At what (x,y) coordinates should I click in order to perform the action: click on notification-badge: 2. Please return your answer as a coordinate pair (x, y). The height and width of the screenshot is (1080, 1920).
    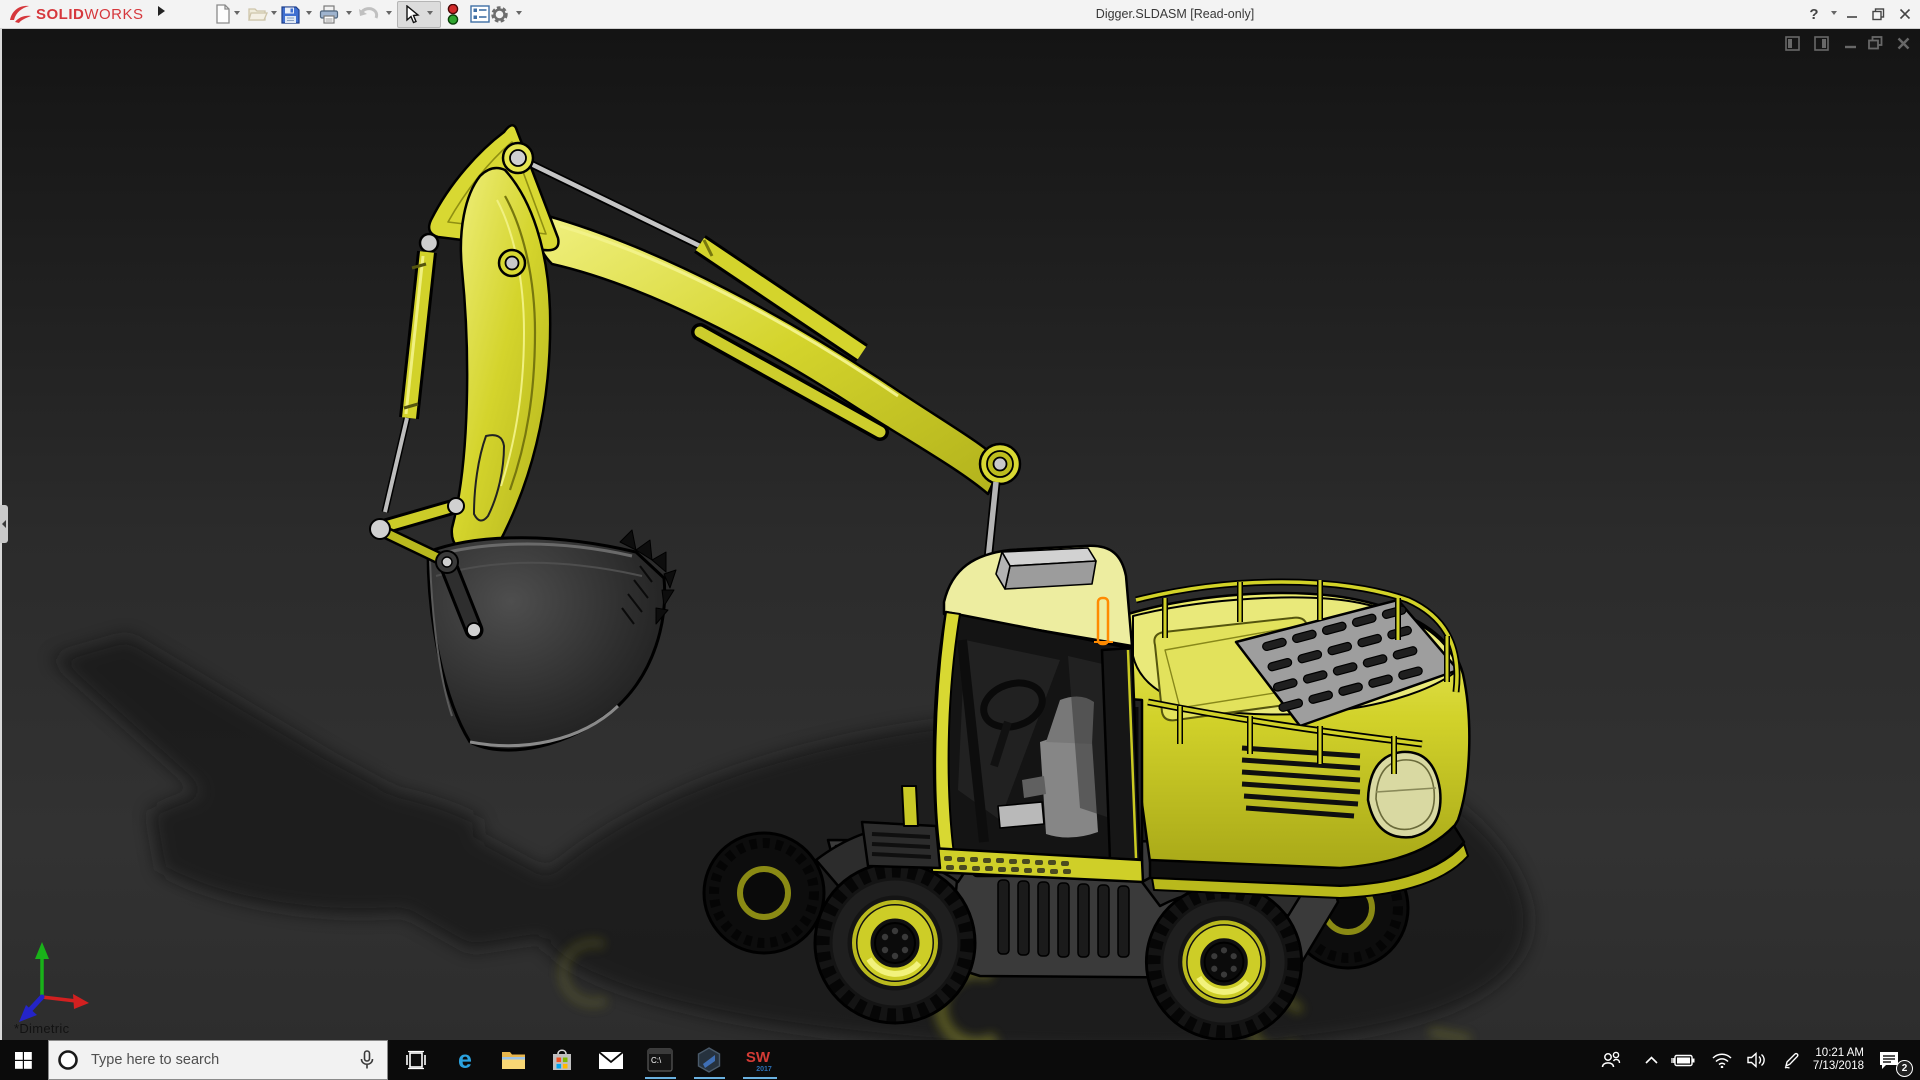
    Looking at the image, I should click on (1904, 1068).